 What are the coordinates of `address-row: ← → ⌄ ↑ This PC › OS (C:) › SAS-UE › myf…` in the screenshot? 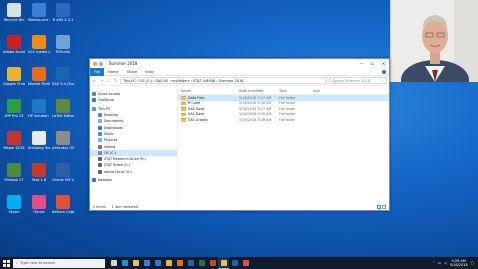 It's located at (239, 81).